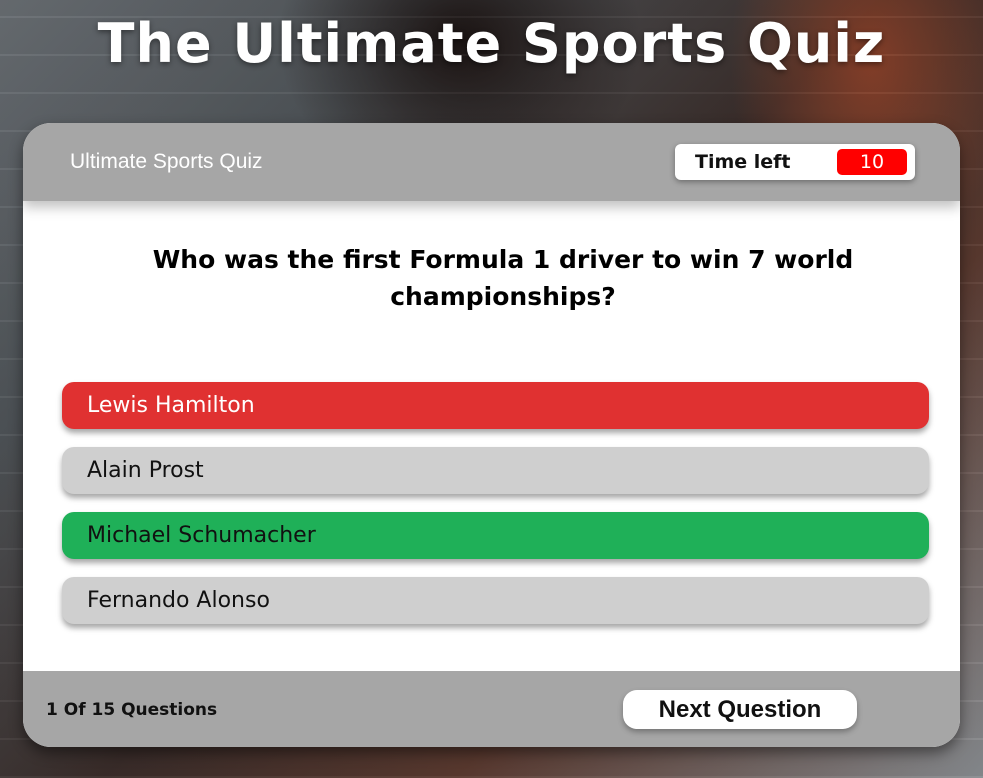  Describe the element at coordinates (495, 535) in the screenshot. I see `answer-option: Michael Schumacher` at that location.